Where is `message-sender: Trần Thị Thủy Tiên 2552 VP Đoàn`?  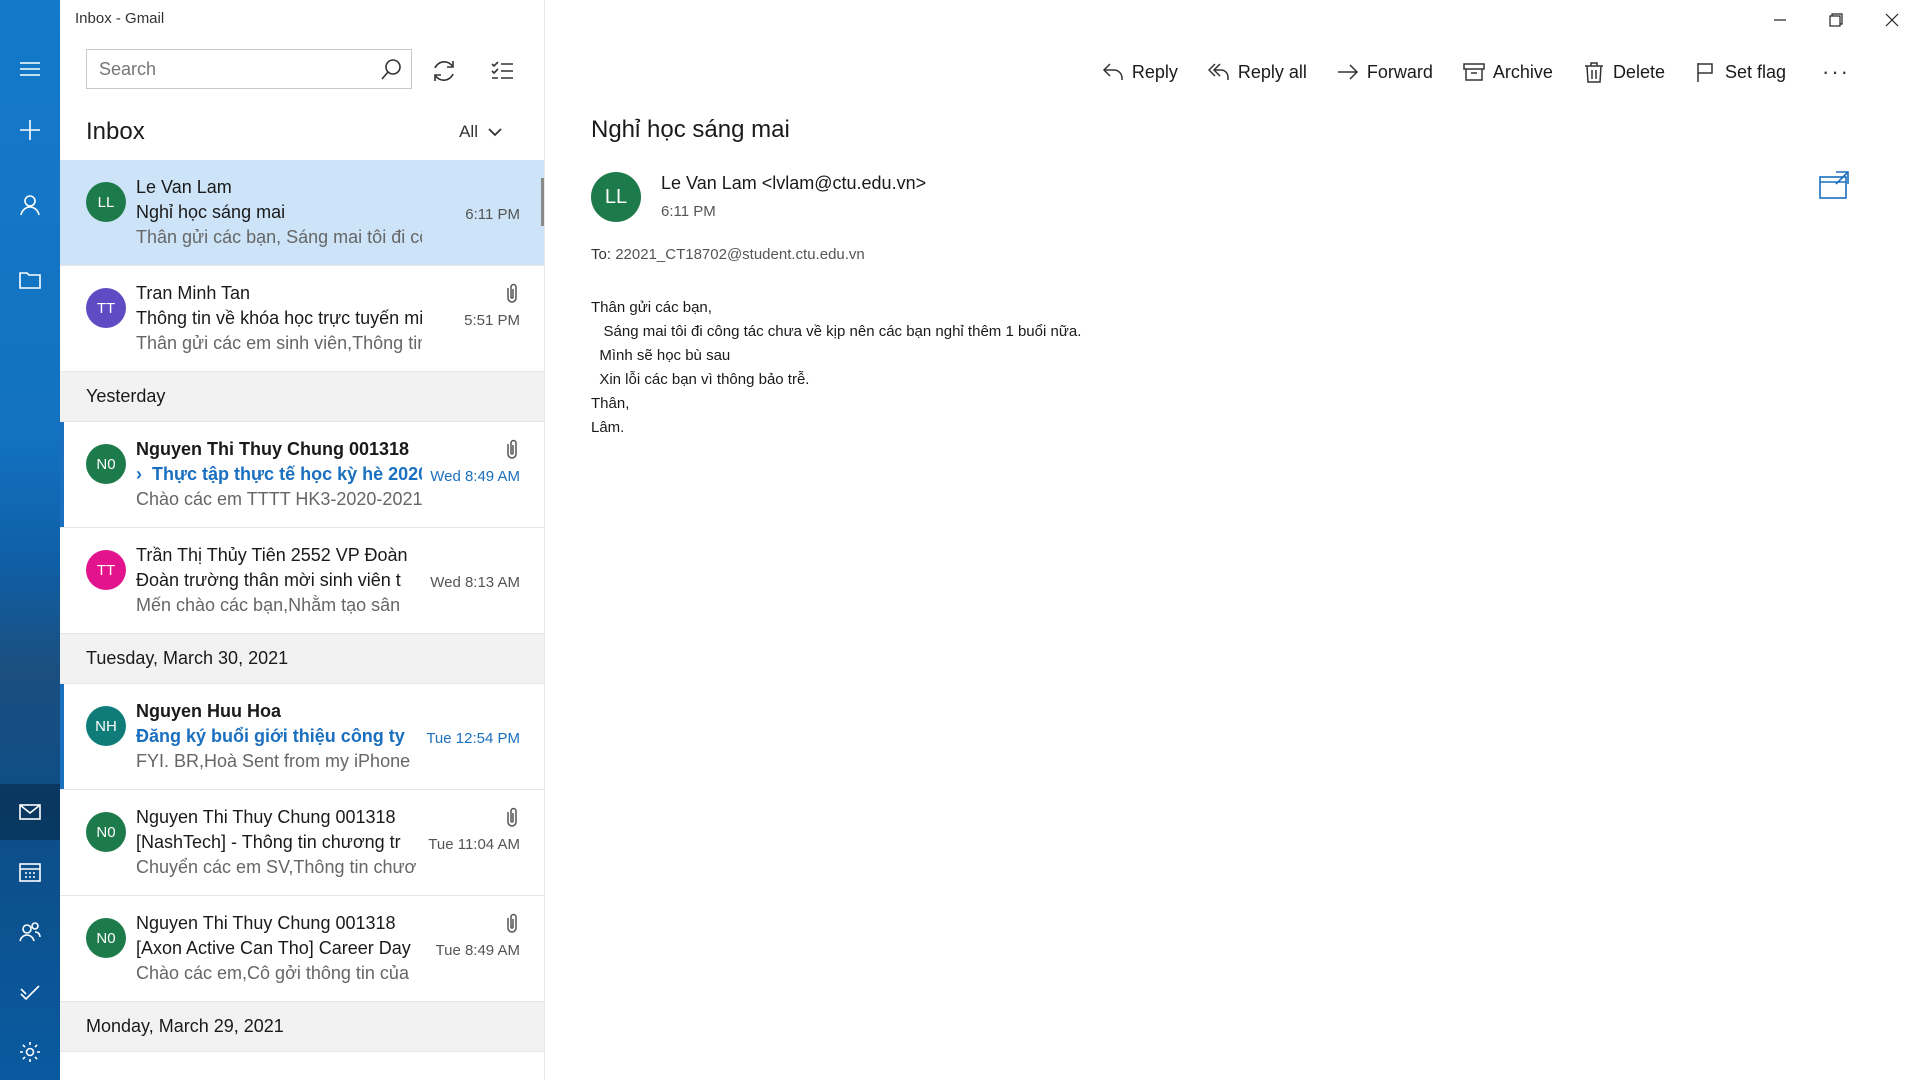 message-sender: Trần Thị Thủy Tiên 2552 VP Đoàn is located at coordinates (272, 555).